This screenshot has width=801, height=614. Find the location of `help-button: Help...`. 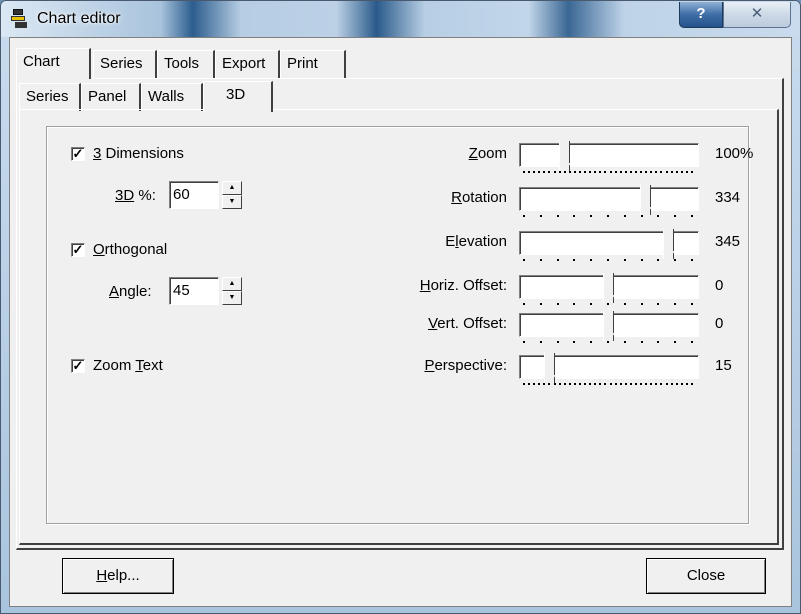

help-button: Help... is located at coordinates (118, 576).